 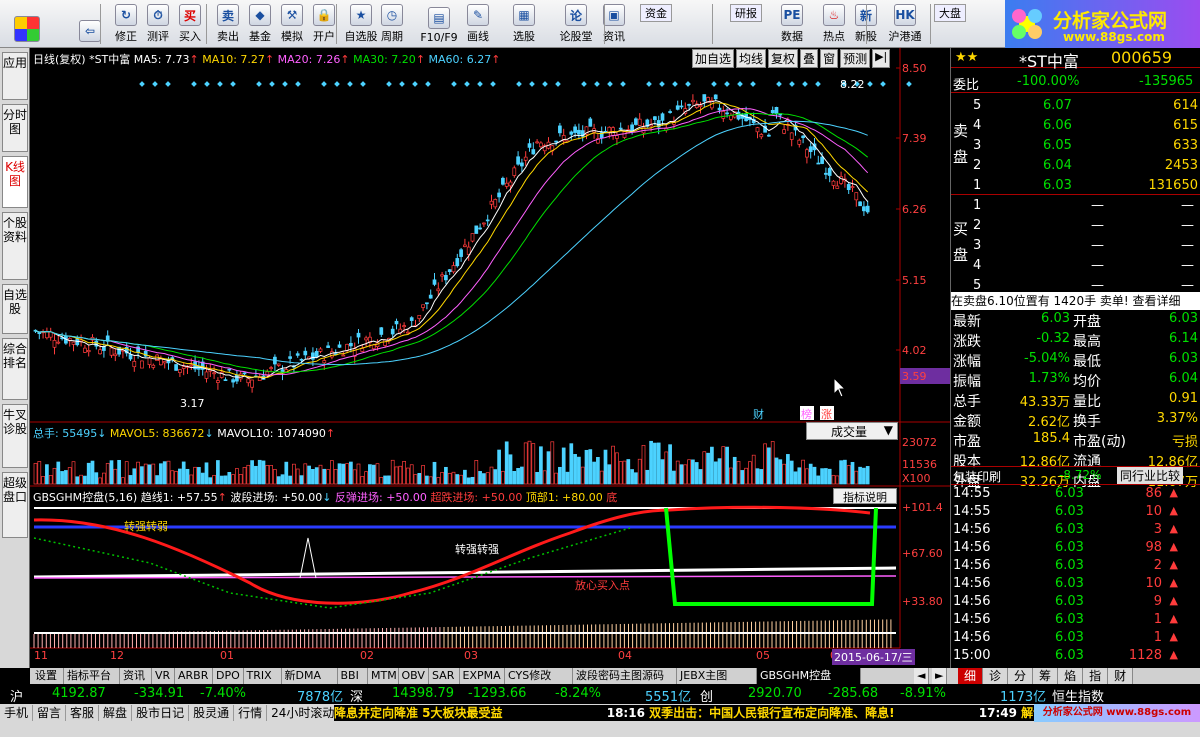 What do you see at coordinates (48, 676) in the screenshot?
I see `indicator-tab-0: 设置` at bounding box center [48, 676].